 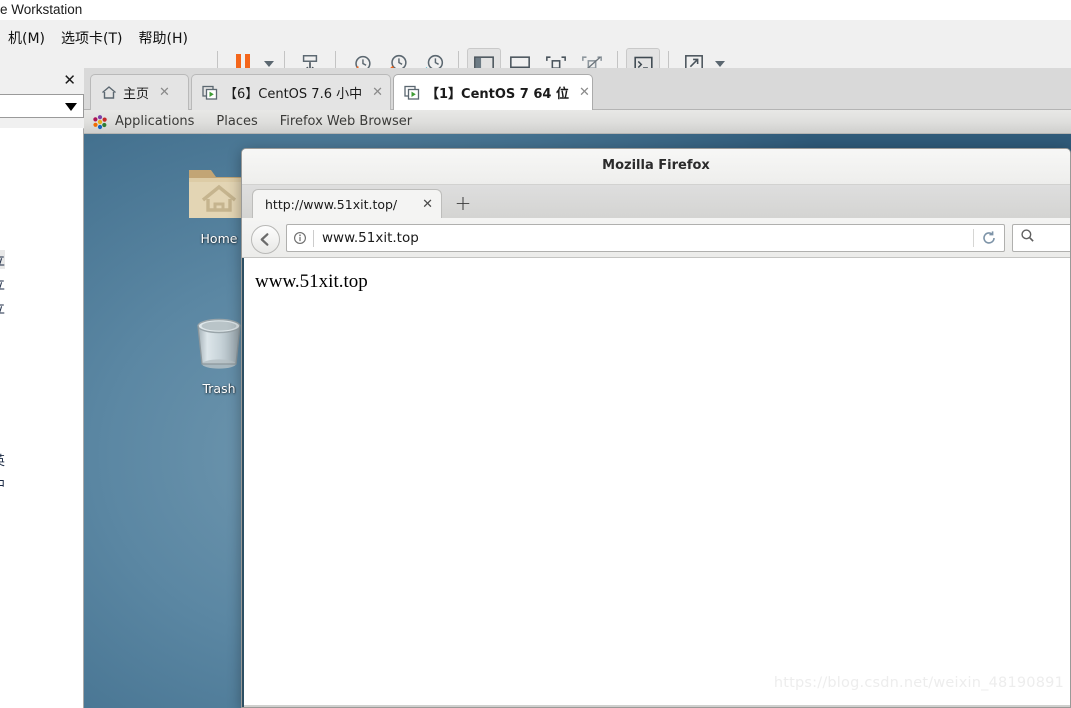 I want to click on reload-icon, so click(x=989, y=237).